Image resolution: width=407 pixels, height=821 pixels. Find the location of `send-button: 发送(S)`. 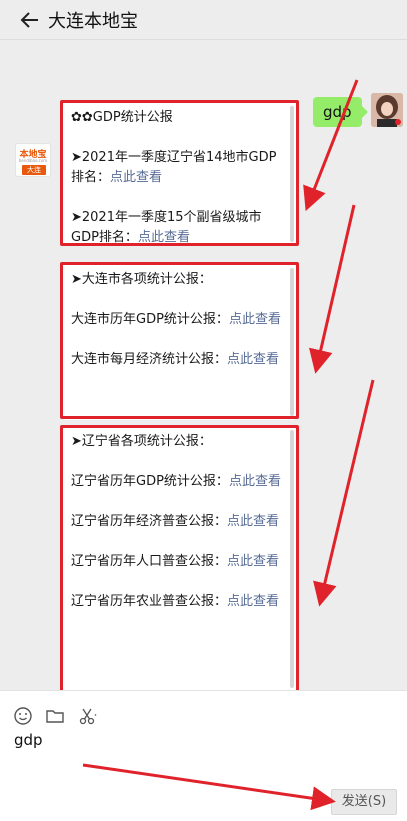

send-button: 发送(S) is located at coordinates (364, 802).